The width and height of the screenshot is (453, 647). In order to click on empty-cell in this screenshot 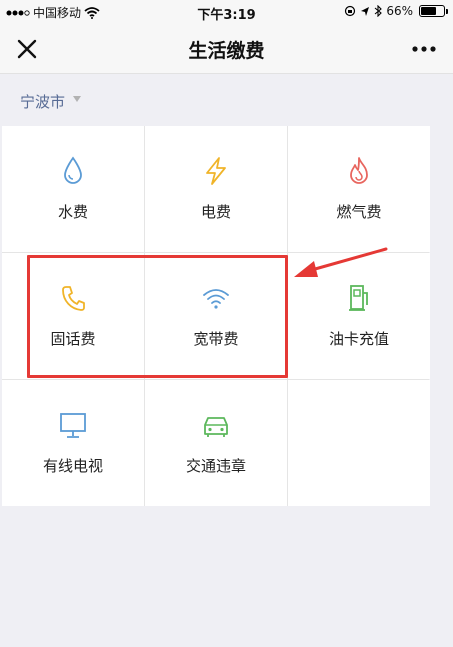, I will do `click(359, 443)`.